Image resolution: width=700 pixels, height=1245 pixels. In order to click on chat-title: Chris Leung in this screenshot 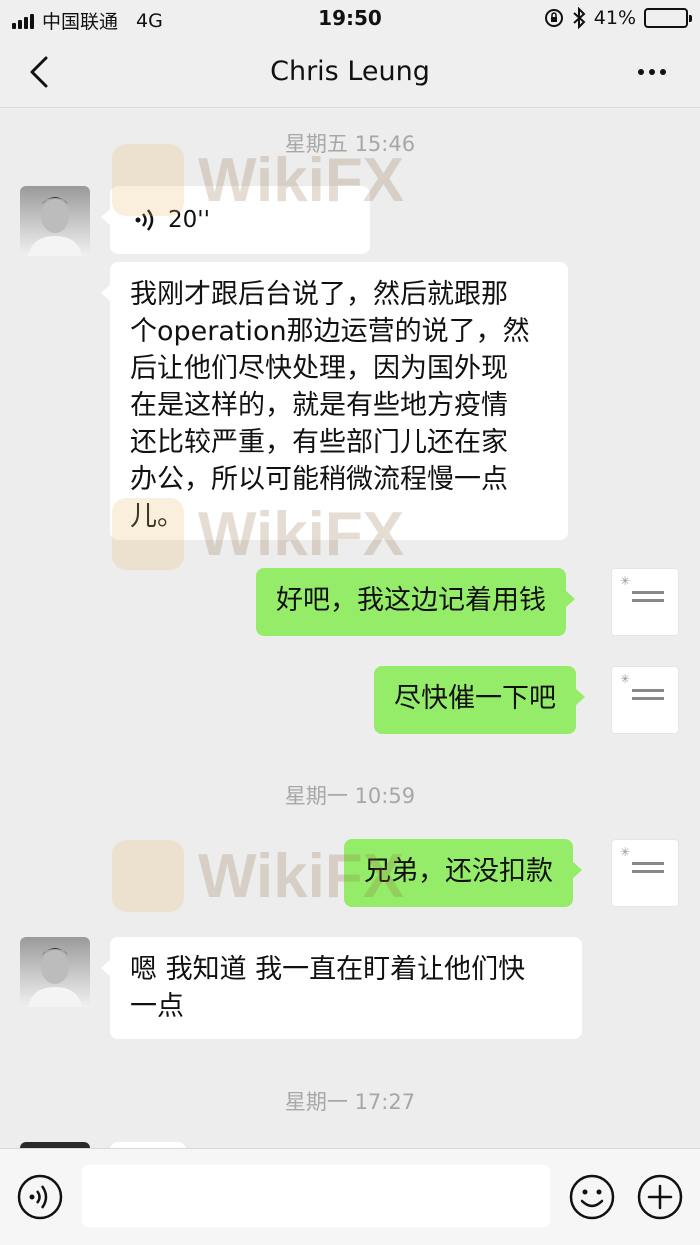, I will do `click(350, 71)`.